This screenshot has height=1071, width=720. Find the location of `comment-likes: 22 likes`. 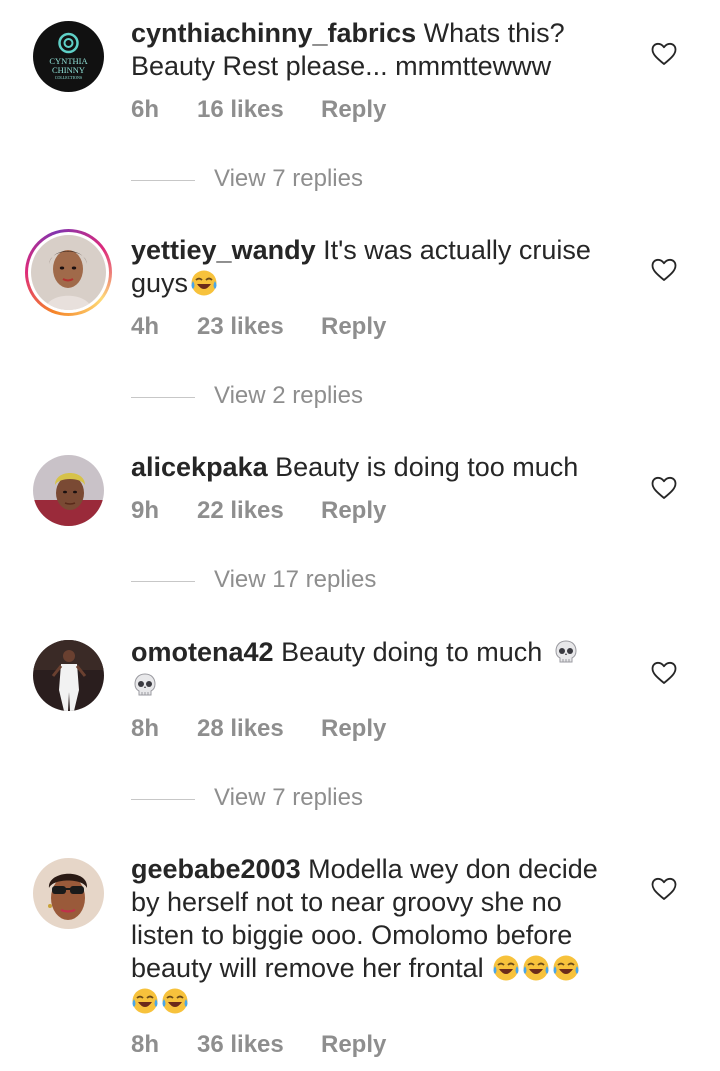

comment-likes: 22 likes is located at coordinates (240, 511).